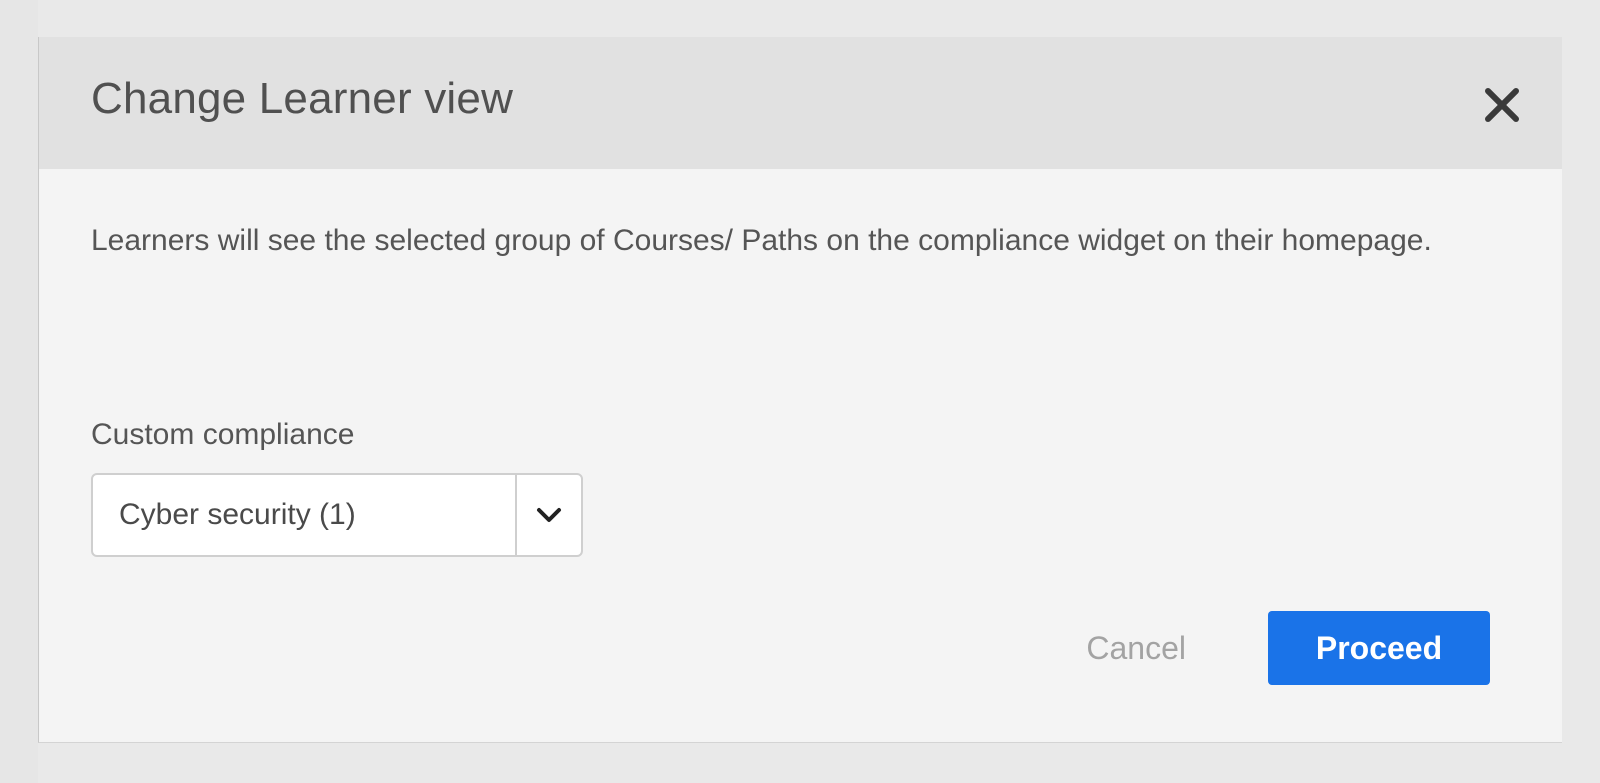 This screenshot has width=1600, height=783. I want to click on custom-compliance-label: Custom compliance, so click(223, 434).